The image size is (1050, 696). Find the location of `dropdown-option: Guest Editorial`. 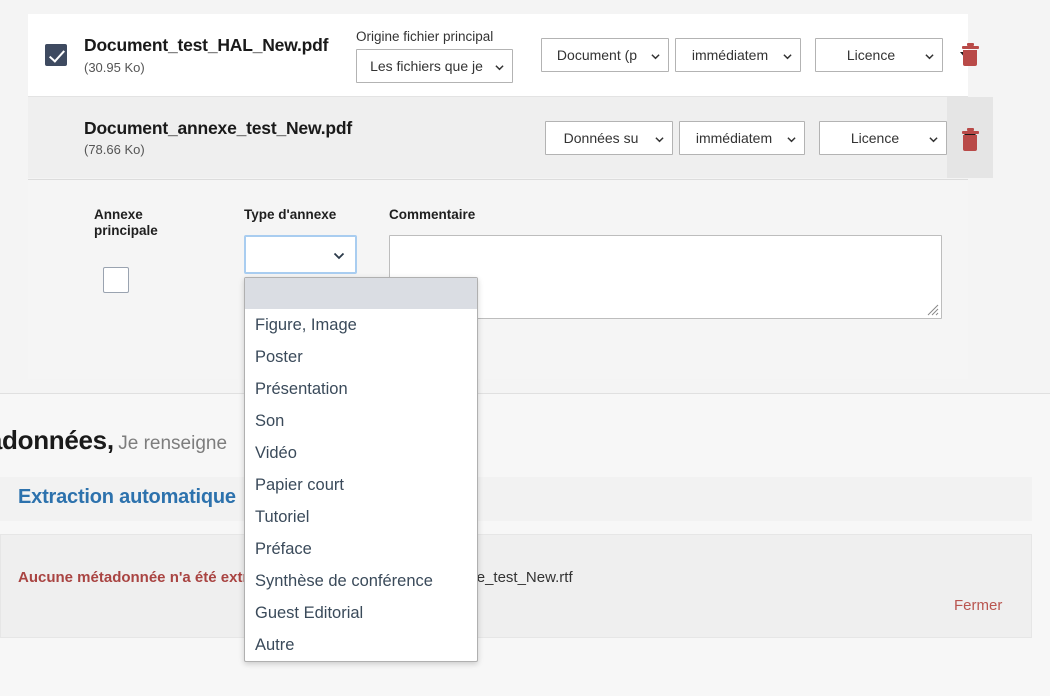

dropdown-option: Guest Editorial is located at coordinates (361, 613).